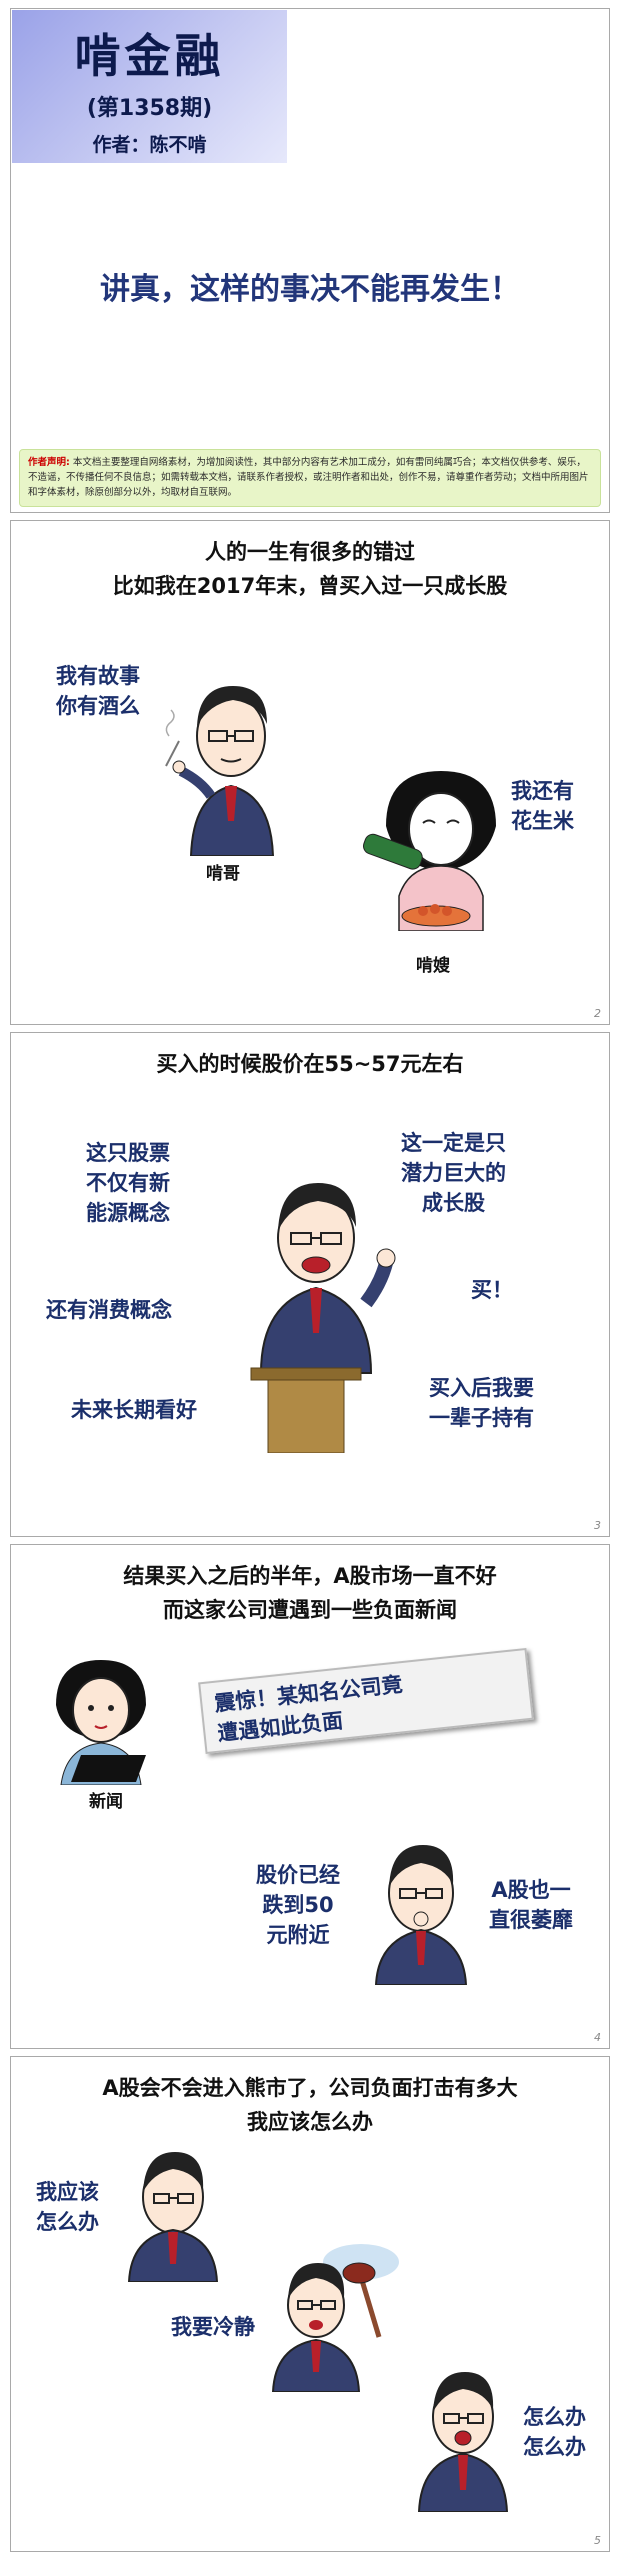 The image size is (620, 2560). What do you see at coordinates (597, 1013) in the screenshot?
I see `page-number: 2` at bounding box center [597, 1013].